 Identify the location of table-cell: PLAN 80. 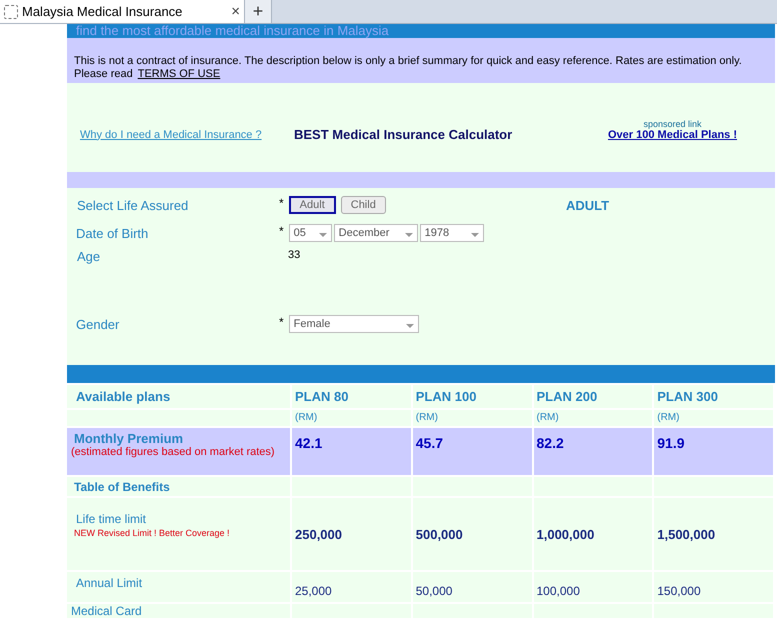
(351, 396).